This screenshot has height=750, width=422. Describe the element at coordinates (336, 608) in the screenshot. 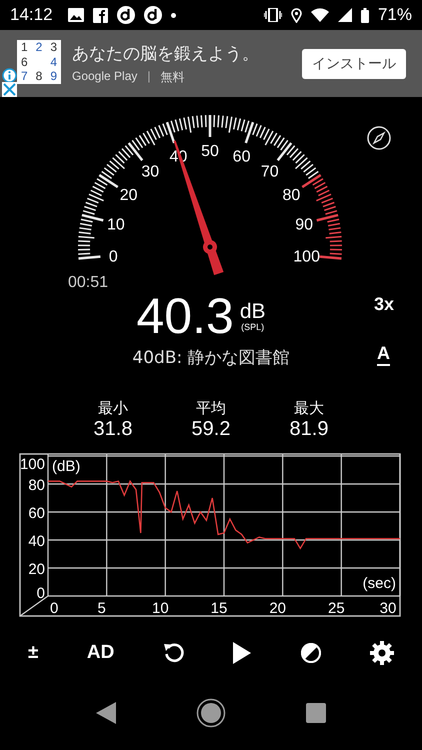

I see `x-tick-label: 25` at that location.